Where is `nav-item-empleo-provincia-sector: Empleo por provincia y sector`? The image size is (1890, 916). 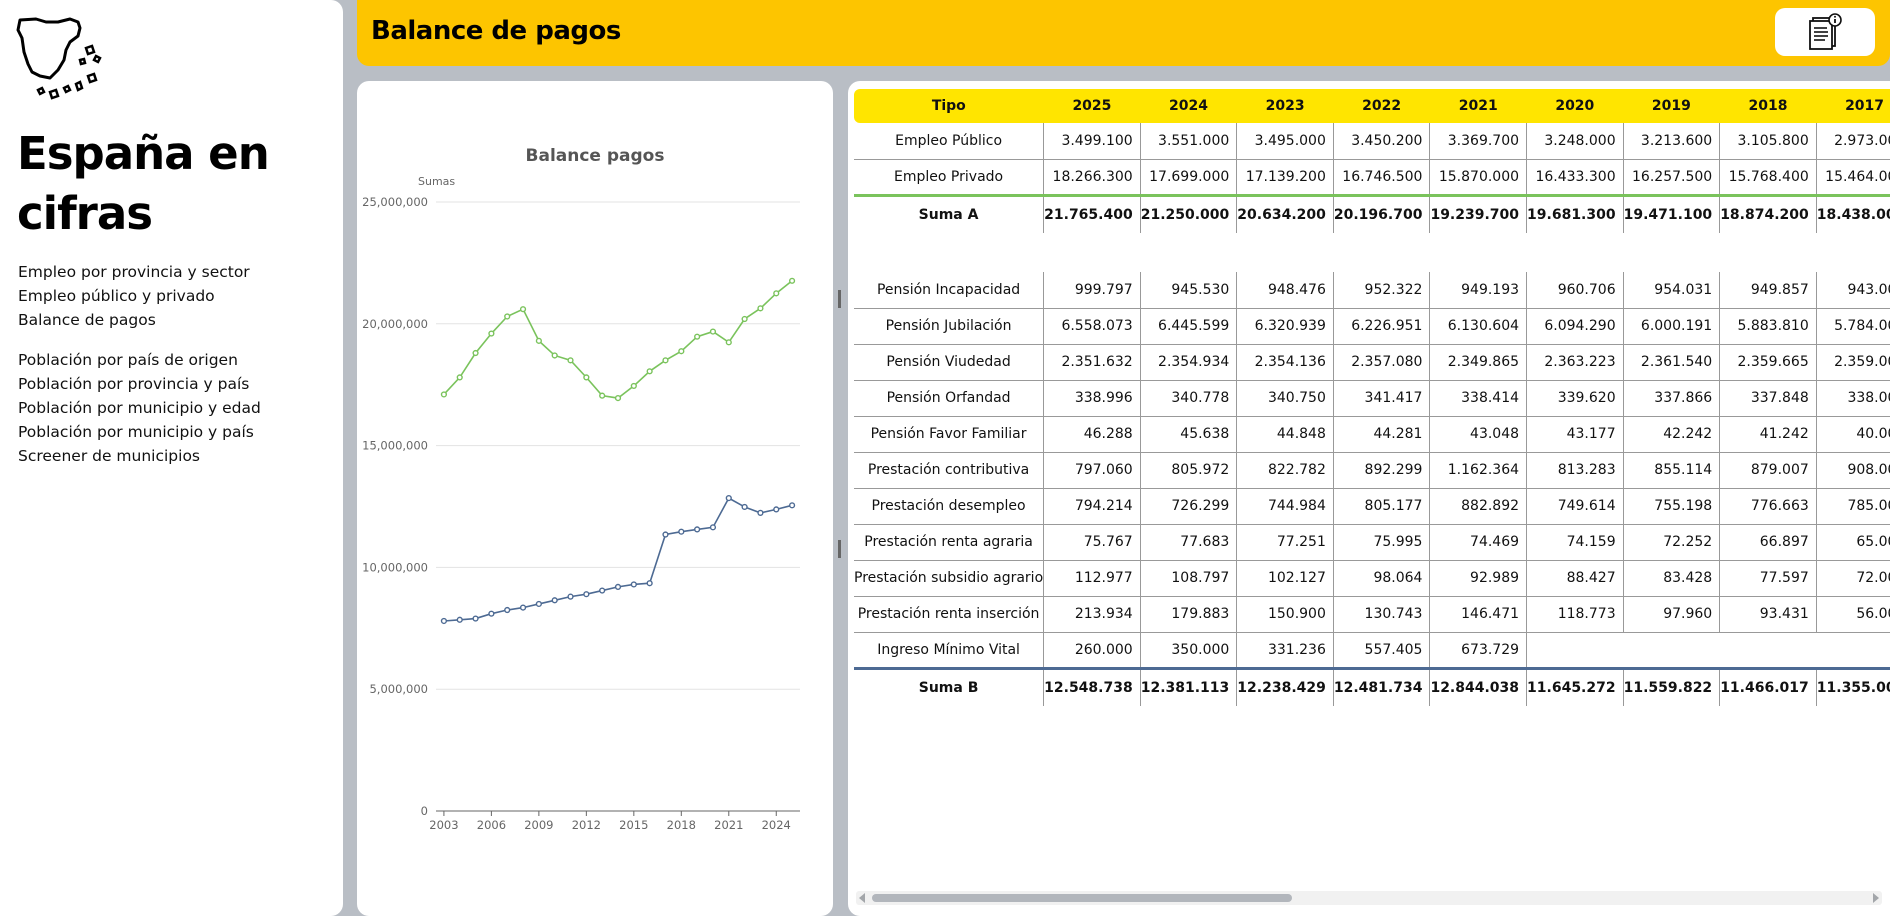 nav-item-empleo-provincia-sector: Empleo por provincia y sector is located at coordinates (134, 272).